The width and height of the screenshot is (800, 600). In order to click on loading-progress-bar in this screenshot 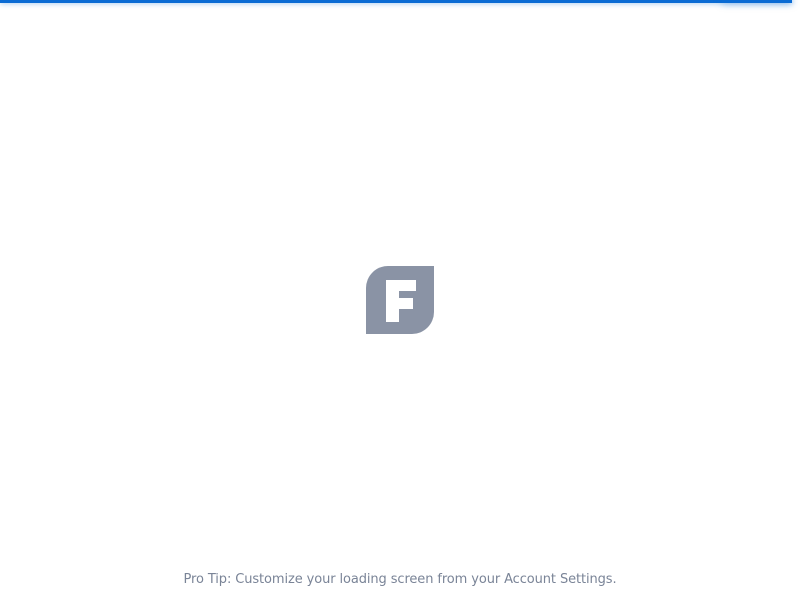, I will do `click(400, 1)`.